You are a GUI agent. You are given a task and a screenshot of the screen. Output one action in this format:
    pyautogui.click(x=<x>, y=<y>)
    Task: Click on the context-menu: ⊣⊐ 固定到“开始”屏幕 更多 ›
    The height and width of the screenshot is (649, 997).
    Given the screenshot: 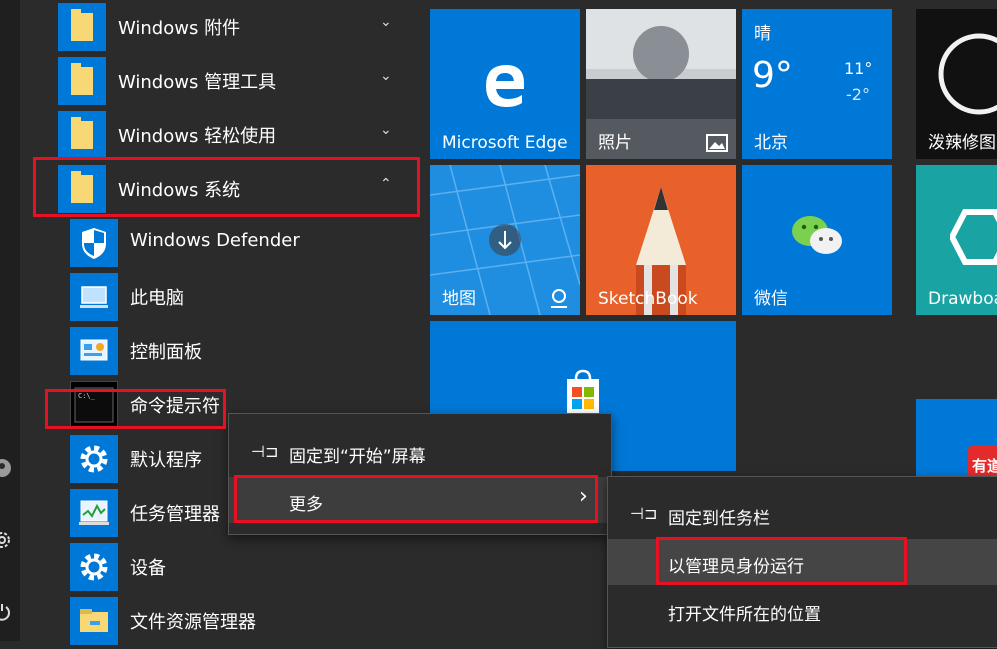 What is the action you would take?
    pyautogui.click(x=420, y=474)
    